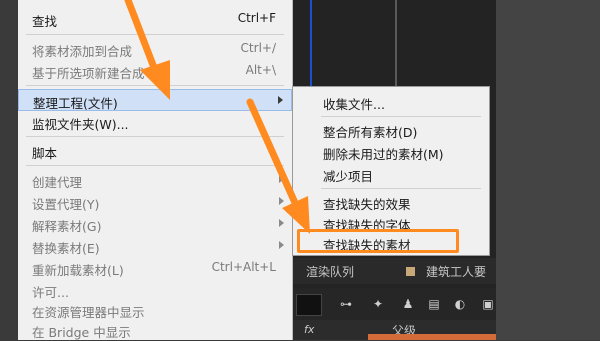  What do you see at coordinates (488, 304) in the screenshot?
I see `graph-editor-icon: ▣` at bounding box center [488, 304].